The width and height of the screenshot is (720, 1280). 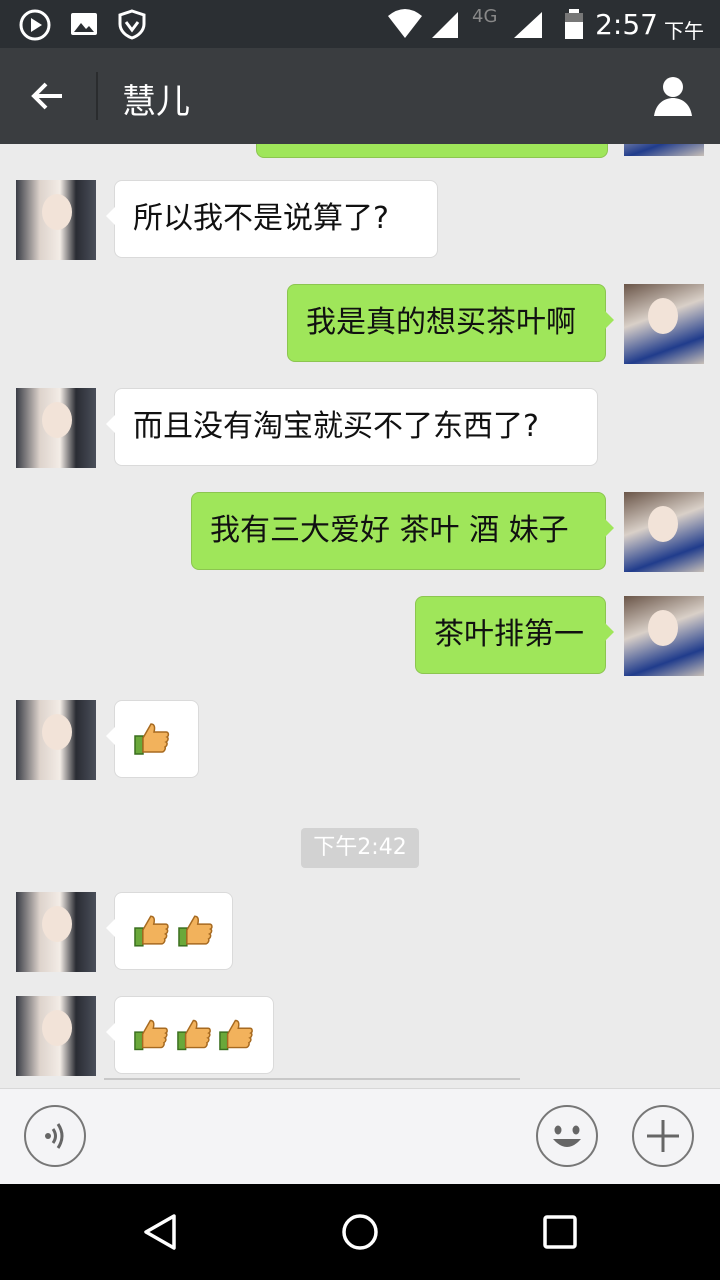 I want to click on timestamp-divider: 下午2:42, so click(x=360, y=848).